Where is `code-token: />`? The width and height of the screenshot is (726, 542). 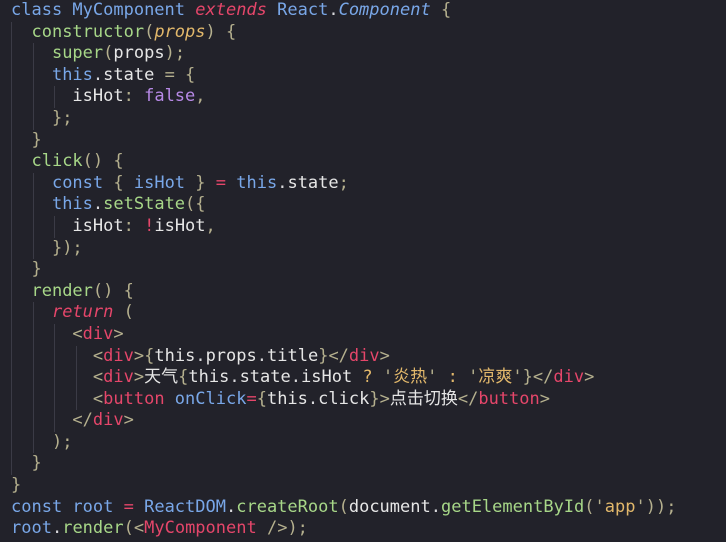
code-token: /> is located at coordinates (277, 528).